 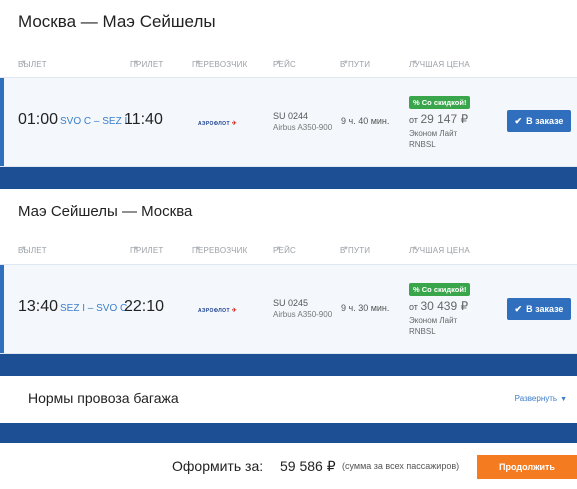 I want to click on route-title-return: Маэ Сейшелы — Москва, so click(x=105, y=211).